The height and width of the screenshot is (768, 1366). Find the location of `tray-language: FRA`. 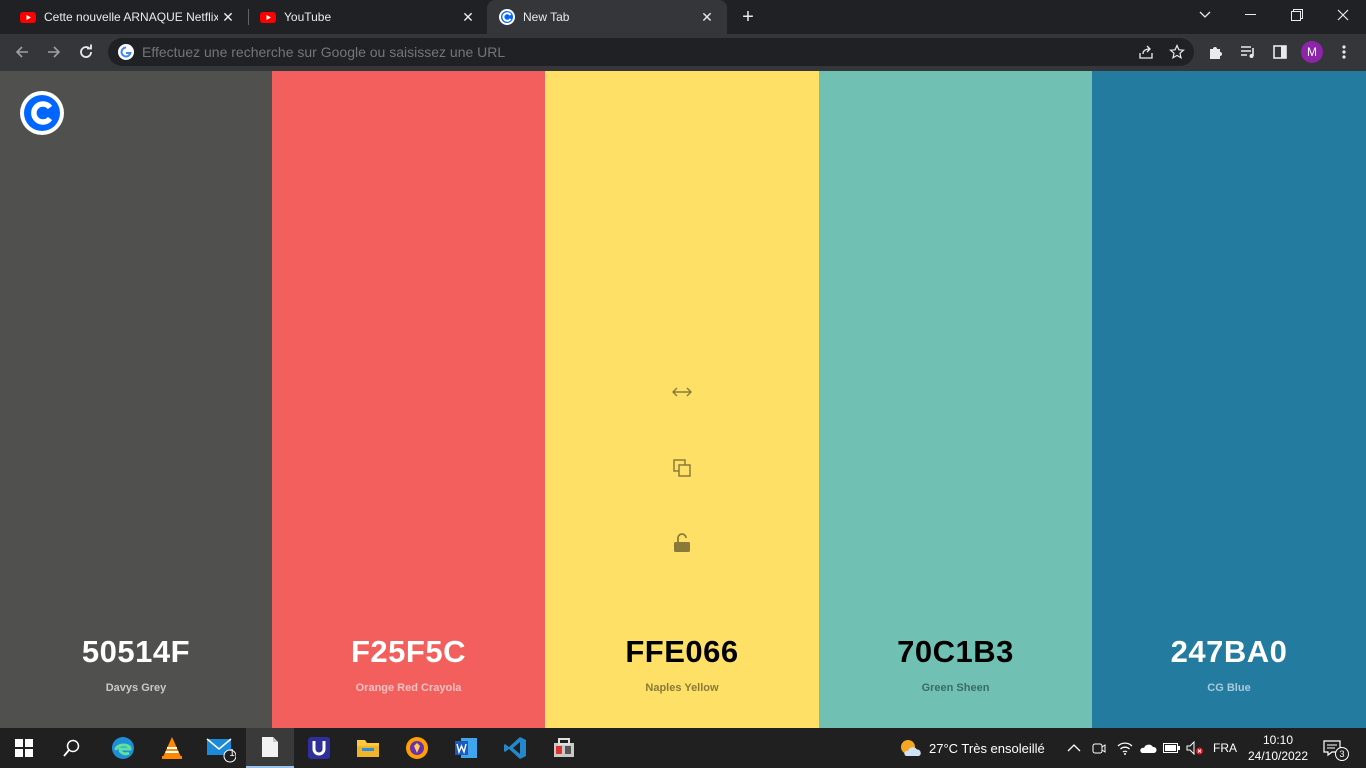

tray-language: FRA is located at coordinates (1225, 748).